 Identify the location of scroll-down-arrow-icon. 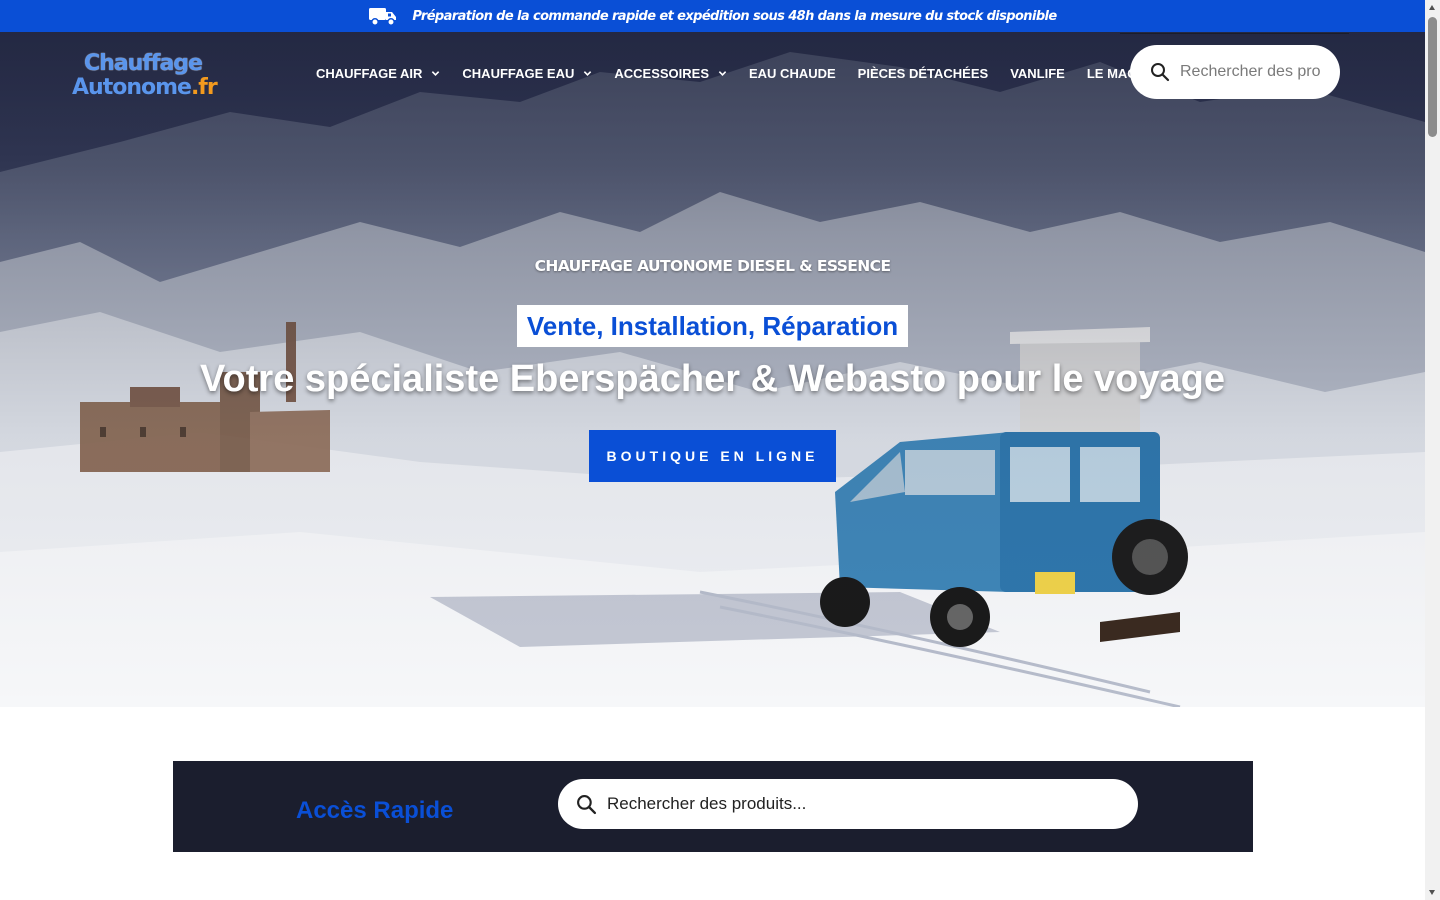
(1432, 892).